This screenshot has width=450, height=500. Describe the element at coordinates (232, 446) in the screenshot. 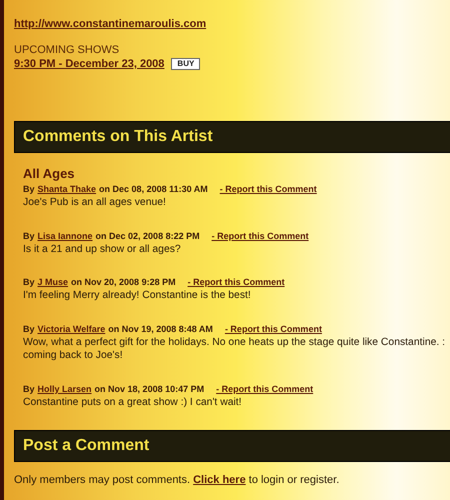

I see `section-header: Post a Comment` at that location.